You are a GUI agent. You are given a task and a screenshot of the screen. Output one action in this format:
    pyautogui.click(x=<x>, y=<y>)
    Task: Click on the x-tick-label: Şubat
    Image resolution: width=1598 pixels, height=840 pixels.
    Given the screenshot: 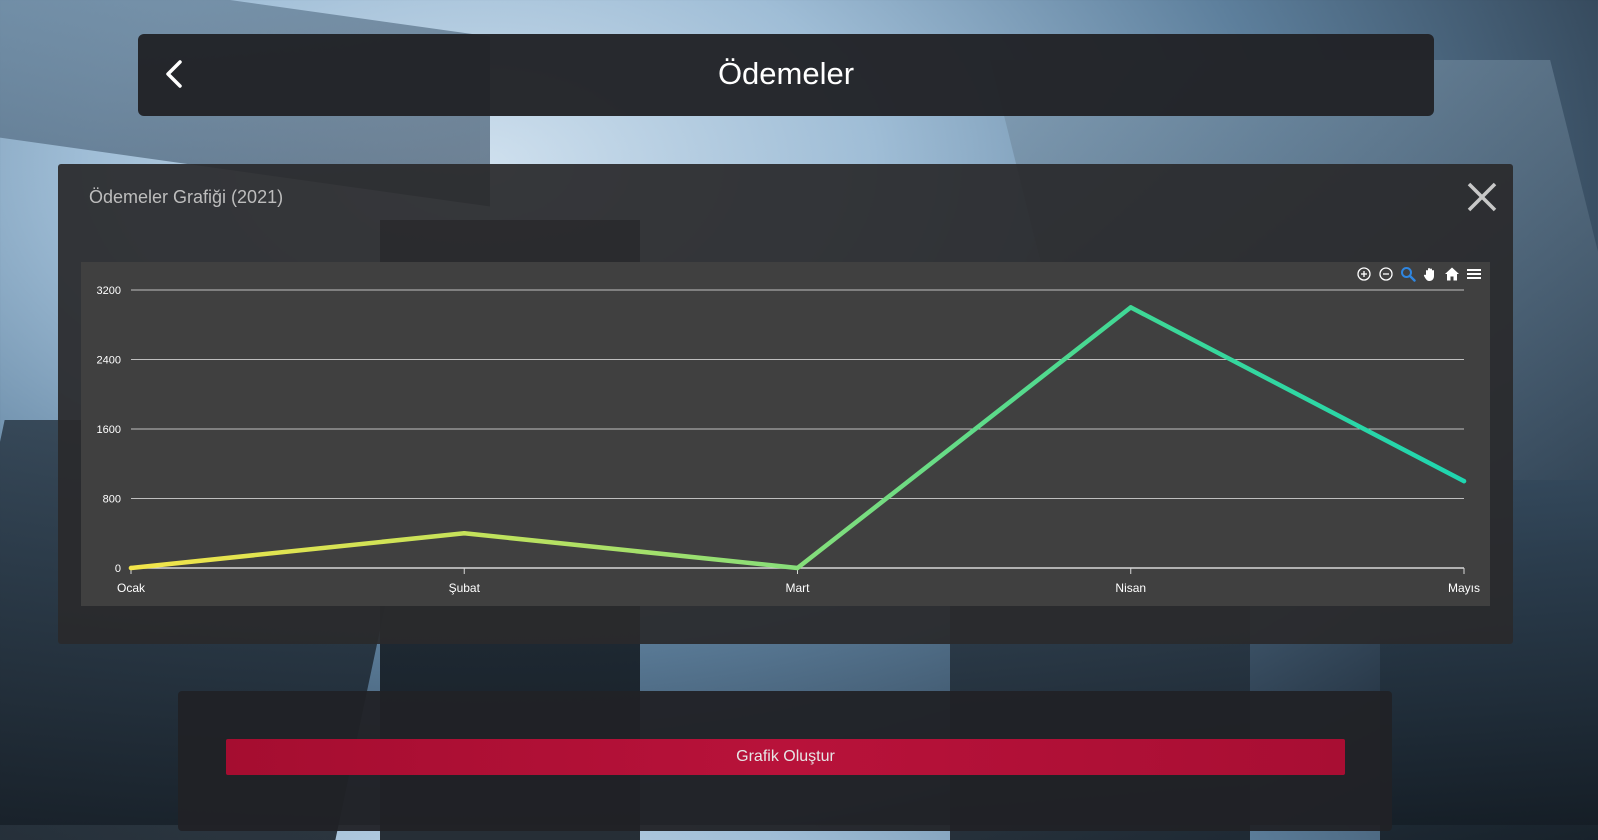 What is the action you would take?
    pyautogui.click(x=465, y=588)
    